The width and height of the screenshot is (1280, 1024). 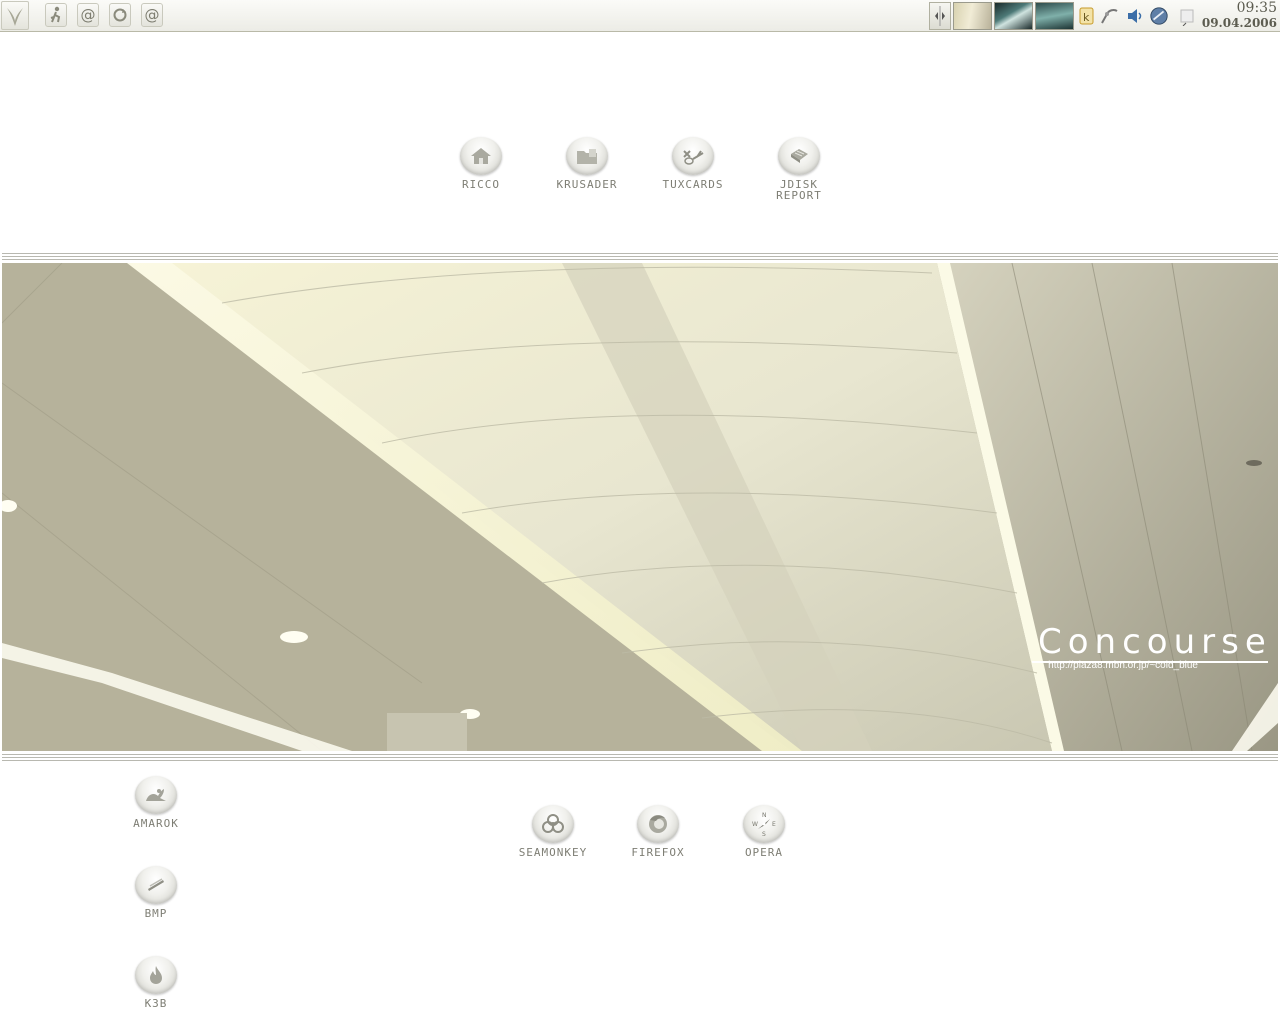 I want to click on speaker-icon, so click(x=1135, y=16).